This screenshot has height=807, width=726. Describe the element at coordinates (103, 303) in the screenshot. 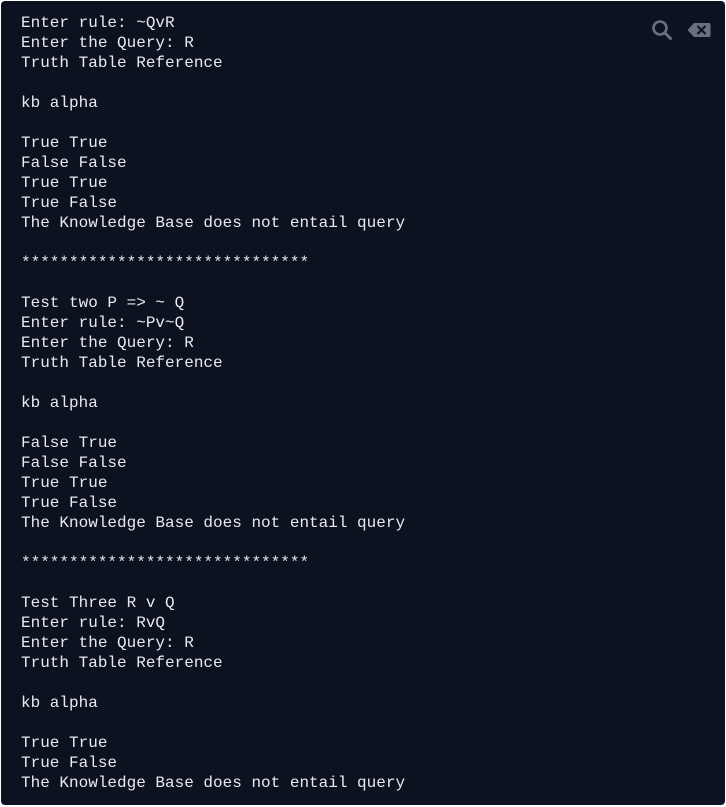

I see `output-line: Test two P => ~ Q` at that location.